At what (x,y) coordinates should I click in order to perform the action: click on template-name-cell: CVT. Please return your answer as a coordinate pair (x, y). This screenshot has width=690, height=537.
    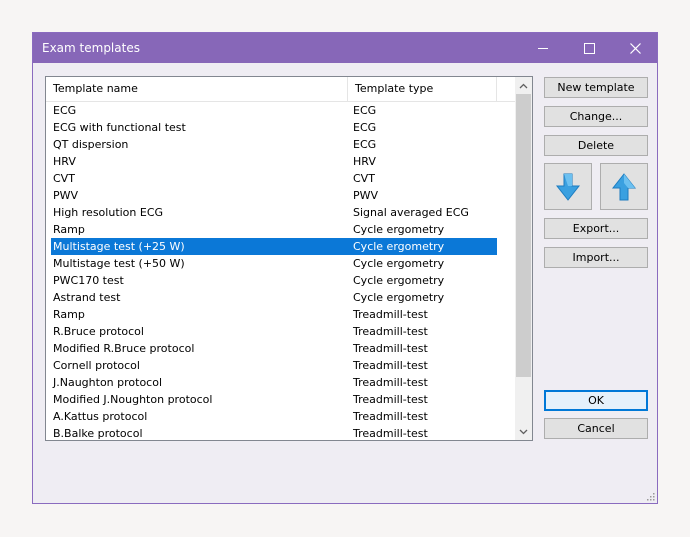
    Looking at the image, I should click on (64, 178).